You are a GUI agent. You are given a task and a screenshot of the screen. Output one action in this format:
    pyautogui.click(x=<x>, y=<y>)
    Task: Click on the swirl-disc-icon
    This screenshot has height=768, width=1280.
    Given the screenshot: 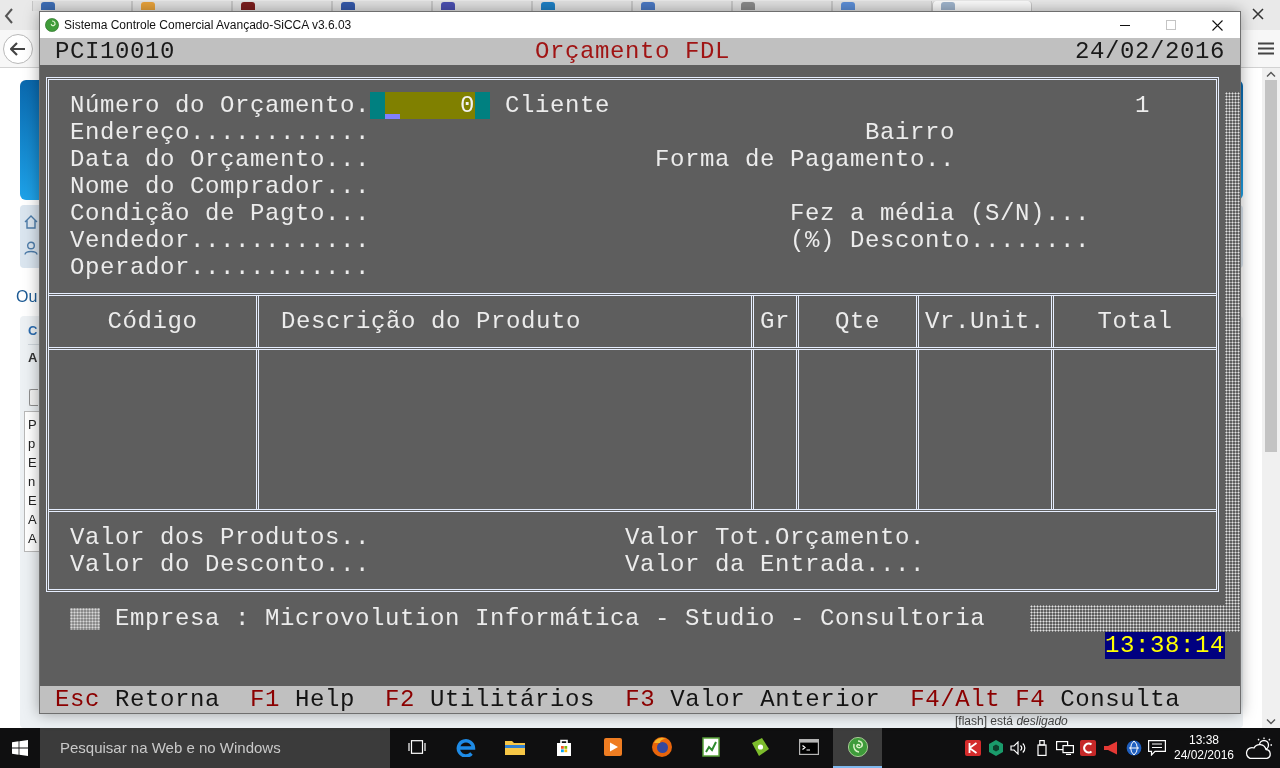 What is the action you would take?
    pyautogui.click(x=857, y=747)
    